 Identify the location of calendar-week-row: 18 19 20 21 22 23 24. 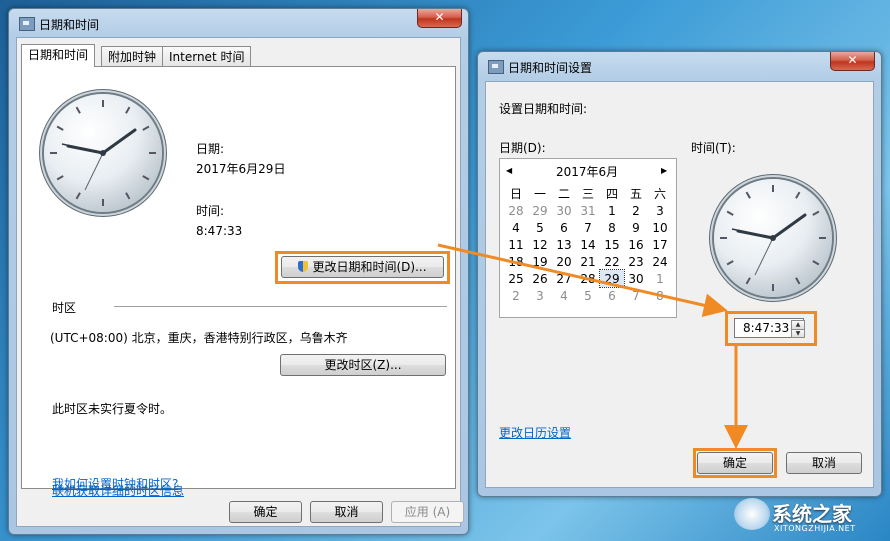
(588, 261).